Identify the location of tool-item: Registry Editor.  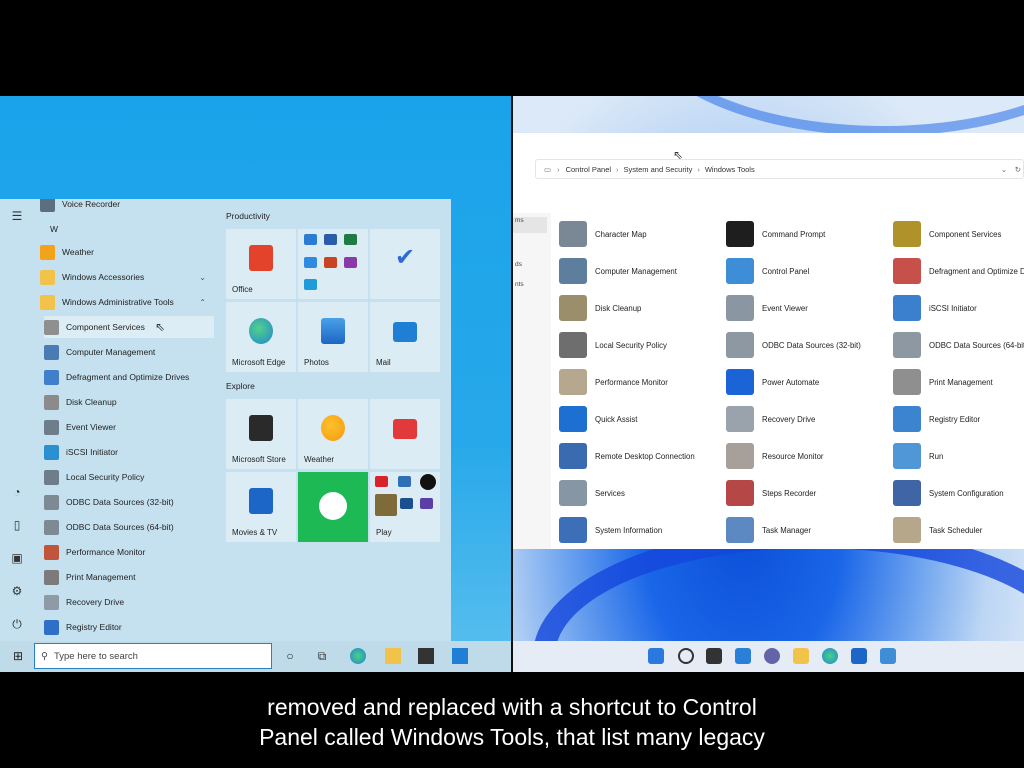
(958, 419).